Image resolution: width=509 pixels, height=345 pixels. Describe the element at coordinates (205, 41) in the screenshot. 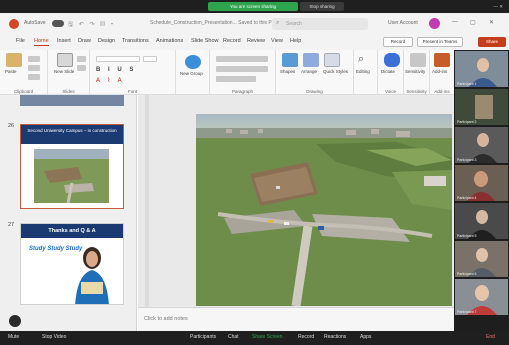

I see `tab-slide-show: Slide Show` at that location.